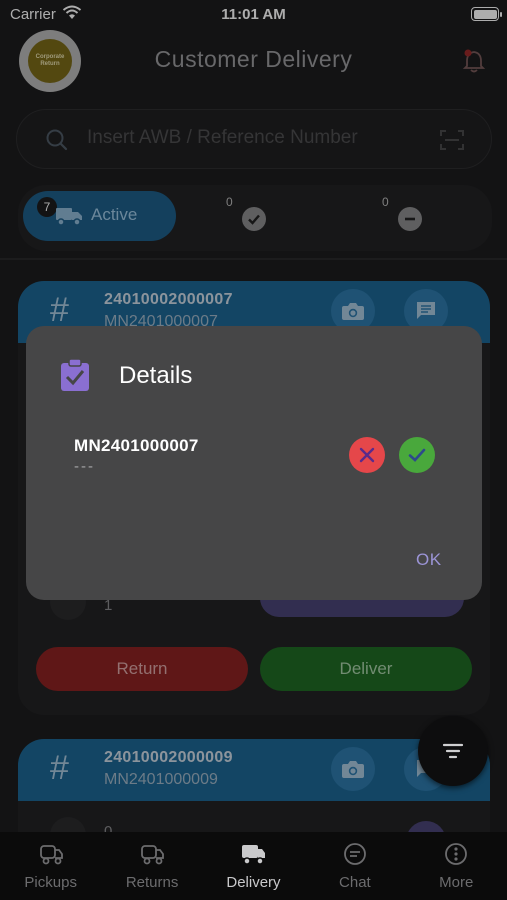 Image resolution: width=507 pixels, height=900 pixels. Describe the element at coordinates (456, 854) in the screenshot. I see `more-icon` at that location.